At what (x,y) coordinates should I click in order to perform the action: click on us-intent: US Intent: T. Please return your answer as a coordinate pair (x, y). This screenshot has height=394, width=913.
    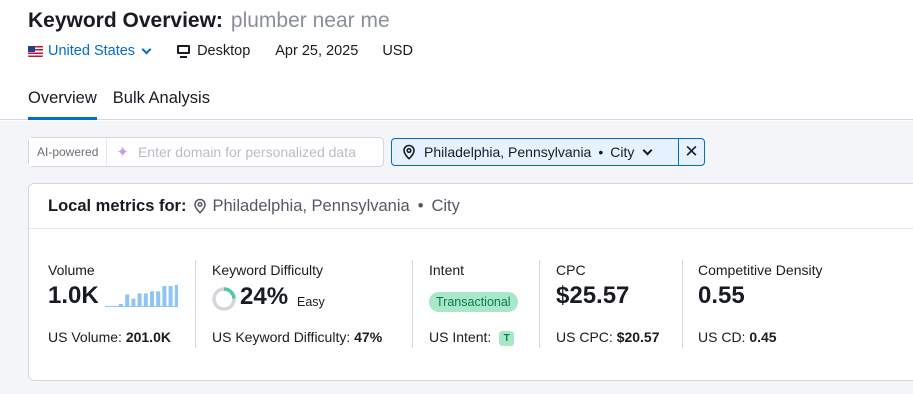
    Looking at the image, I should click on (472, 337).